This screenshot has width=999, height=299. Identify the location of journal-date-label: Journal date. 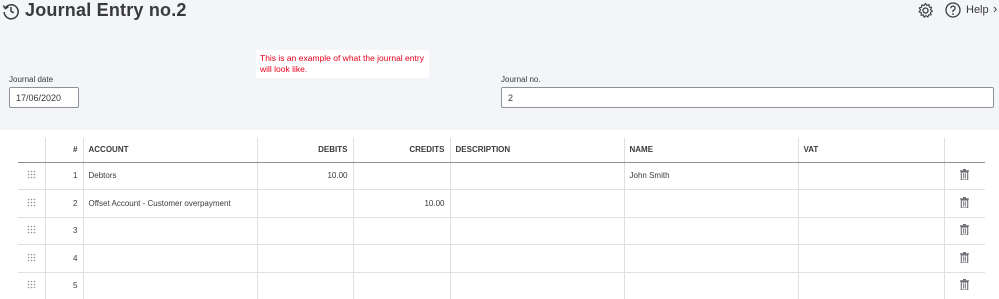
(31, 79).